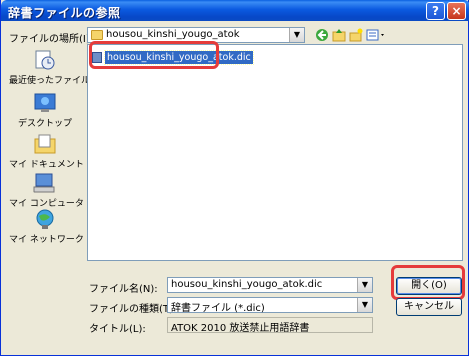 Image resolution: width=469 pixels, height=356 pixels. I want to click on title-field: ATOK 2010 放送禁止用語辞書, so click(270, 325).